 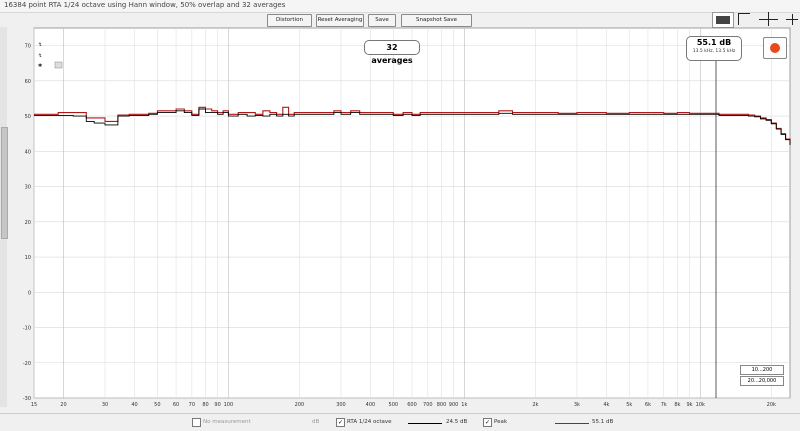 What do you see at coordinates (40, 45) in the screenshot?
I see `zoom-icon: ↯` at bounding box center [40, 45].